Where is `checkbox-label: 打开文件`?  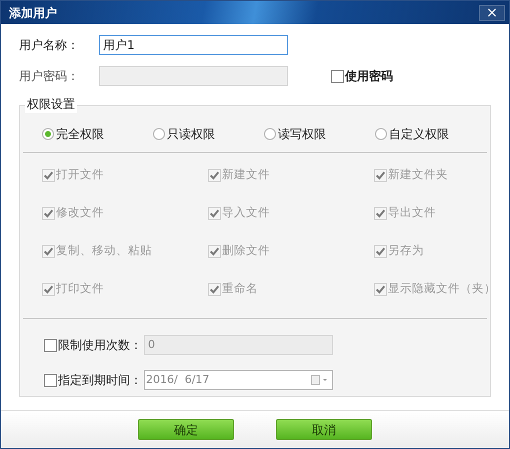
checkbox-label: 打开文件 is located at coordinates (80, 175).